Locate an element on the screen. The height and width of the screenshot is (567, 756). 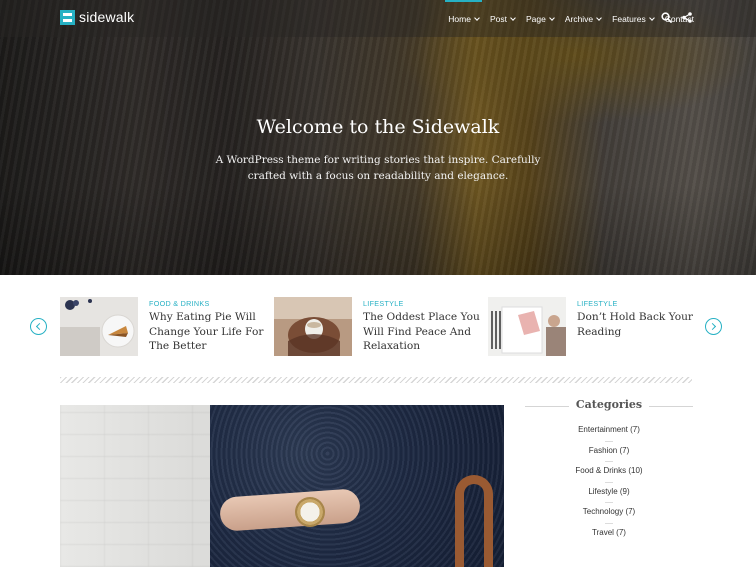
nav-item-page: Page is located at coordinates (540, 18).